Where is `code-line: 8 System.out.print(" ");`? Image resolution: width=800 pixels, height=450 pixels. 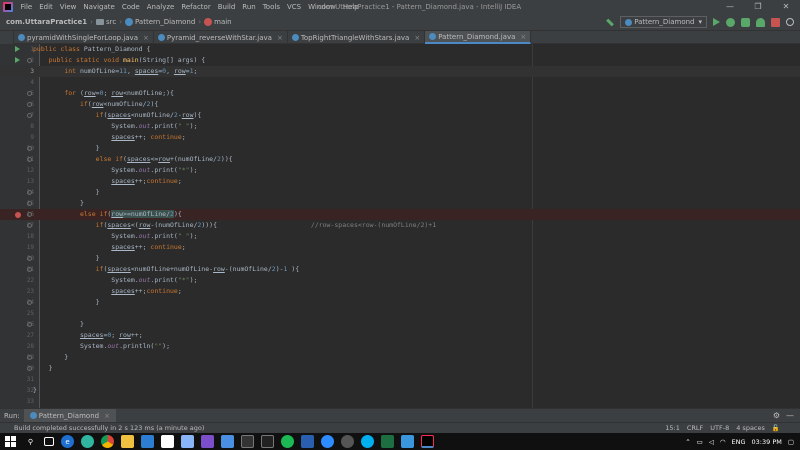
code-line: 8 System.out.print(" "); is located at coordinates (400, 126).